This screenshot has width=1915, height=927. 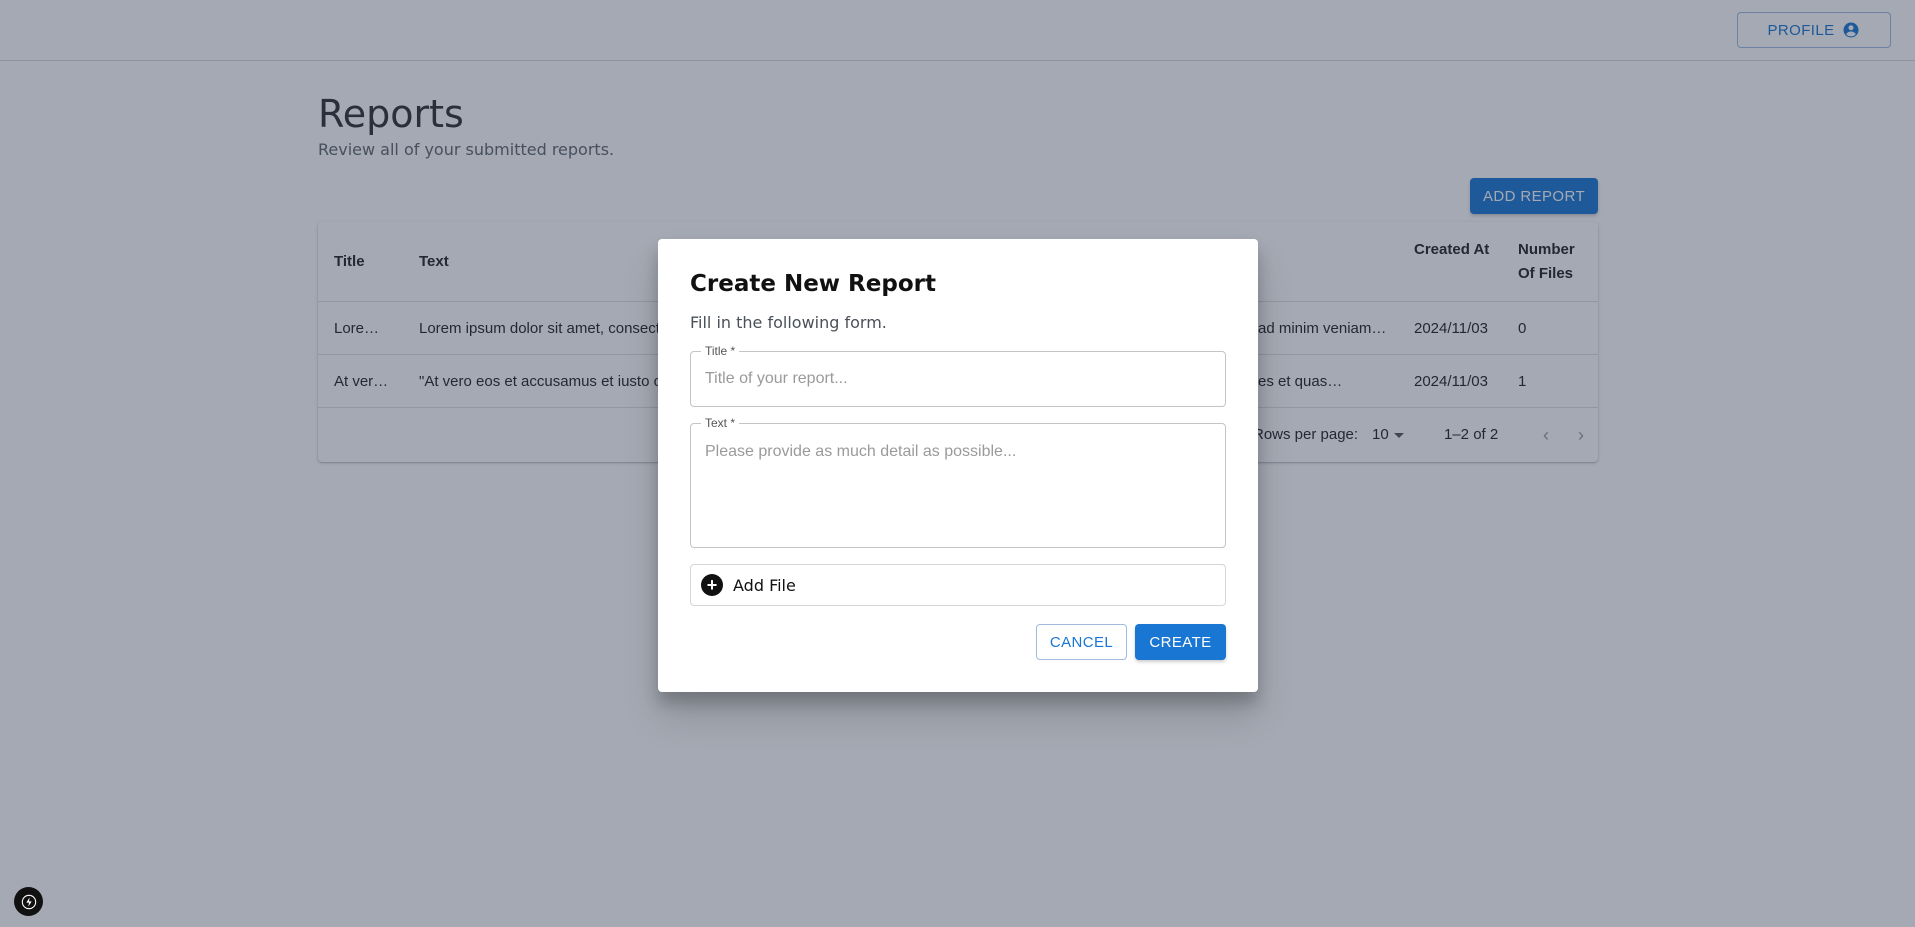 What do you see at coordinates (1081, 642) in the screenshot?
I see `cancel-button: CANCEL` at bounding box center [1081, 642].